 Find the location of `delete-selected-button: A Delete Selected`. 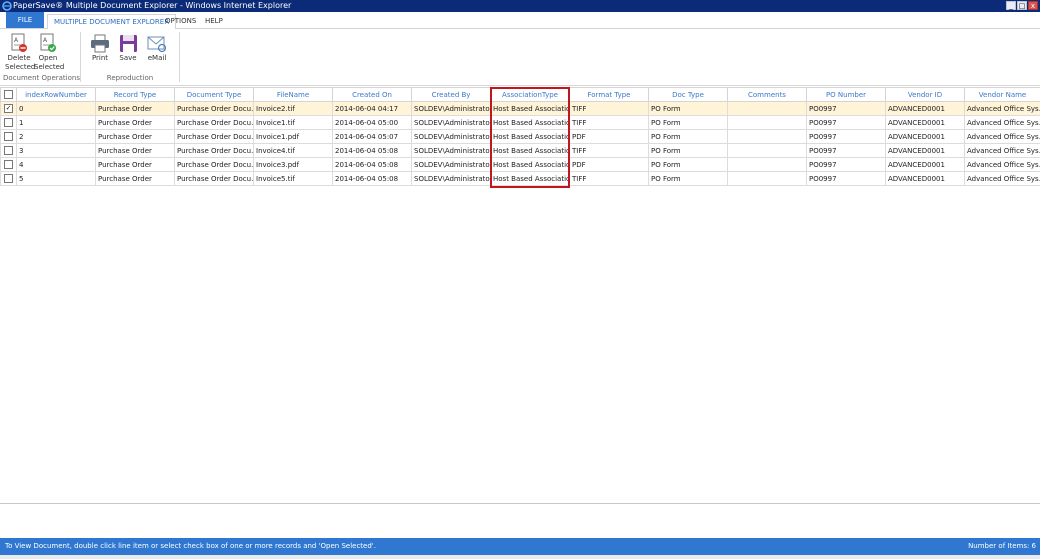

delete-selected-button: A Delete Selected is located at coordinates (20, 52).